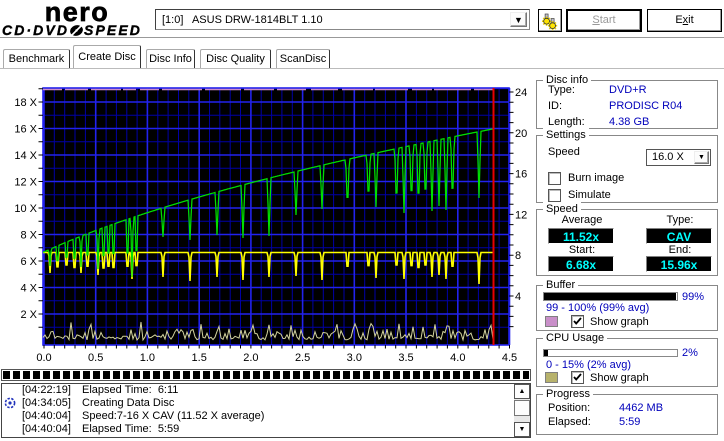 Image resolution: width=724 pixels, height=441 pixels. Describe the element at coordinates (95, 358) in the screenshot. I see `svg-text: 0.5` at that location.